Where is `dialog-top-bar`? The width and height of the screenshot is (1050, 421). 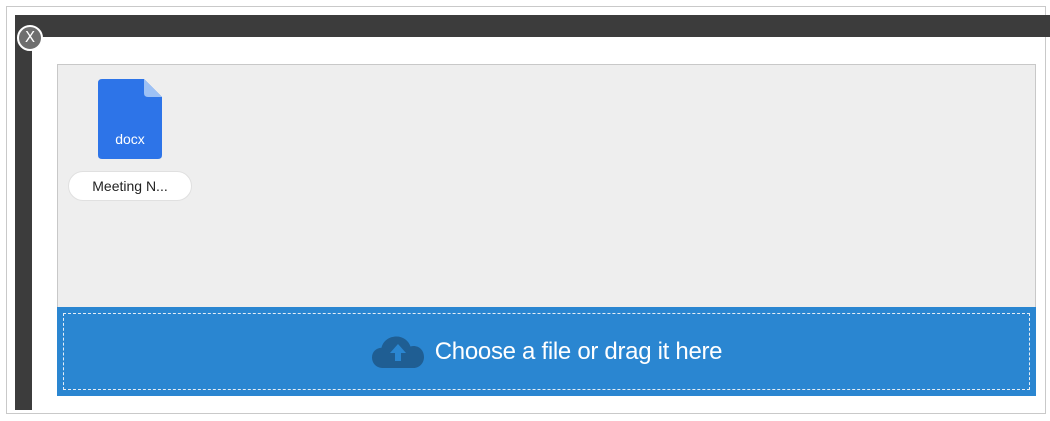 dialog-top-bar is located at coordinates (532, 26).